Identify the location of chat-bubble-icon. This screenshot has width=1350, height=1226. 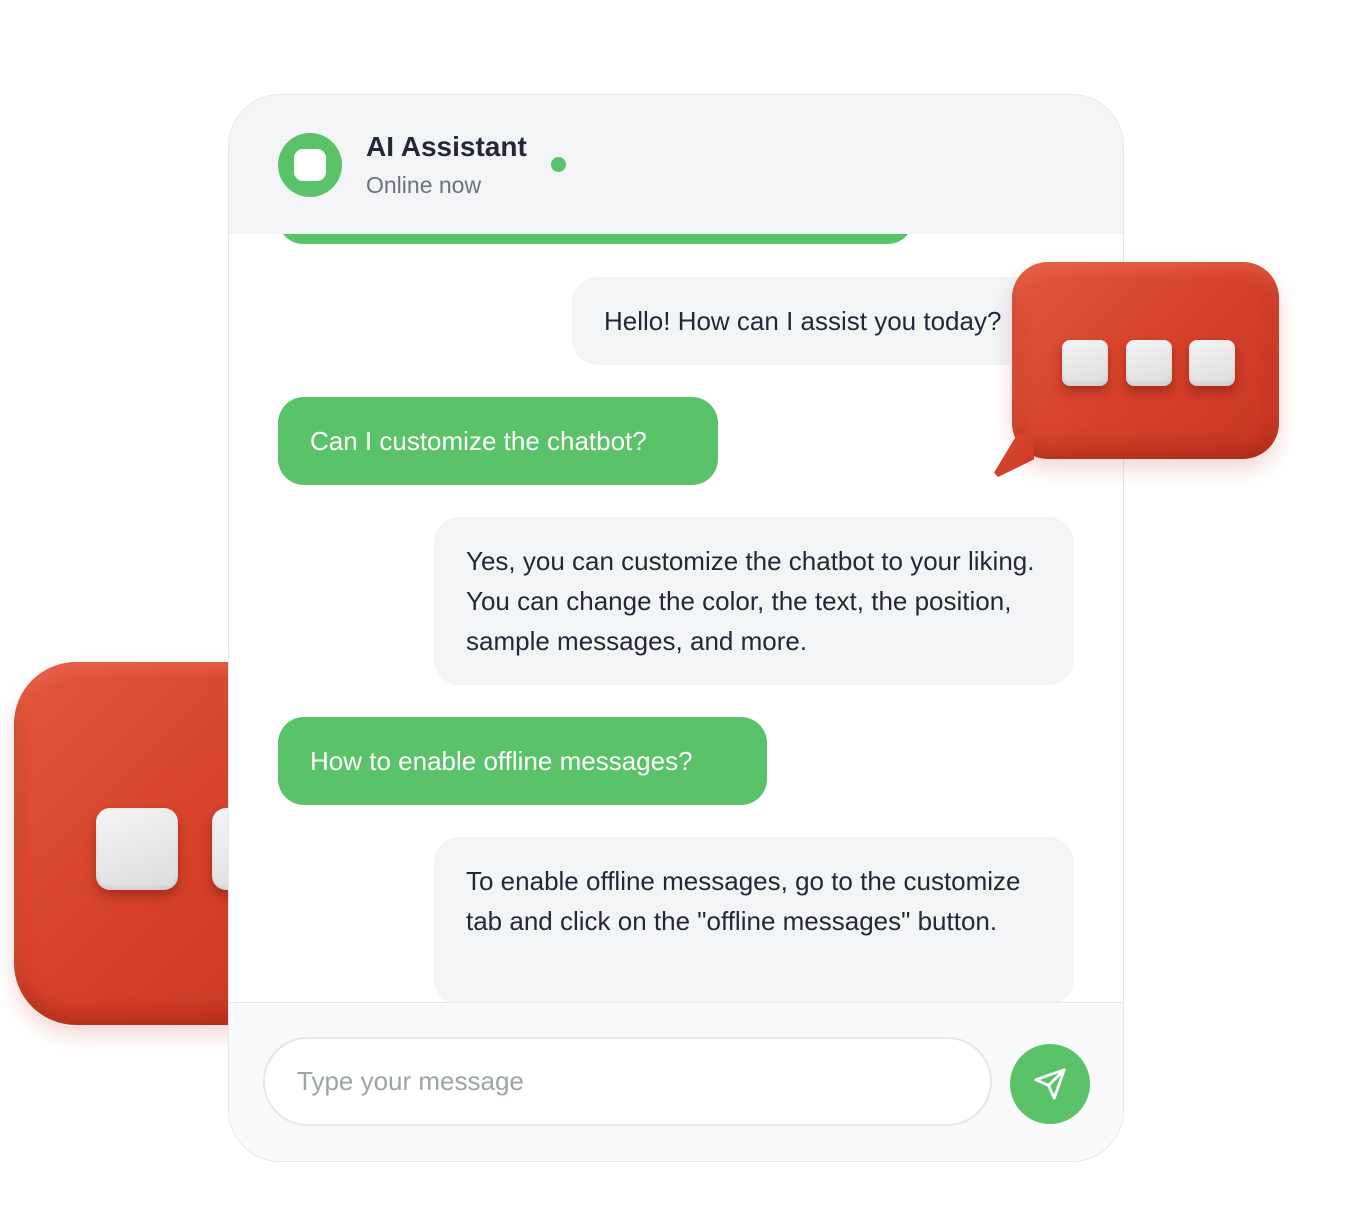
(310, 165).